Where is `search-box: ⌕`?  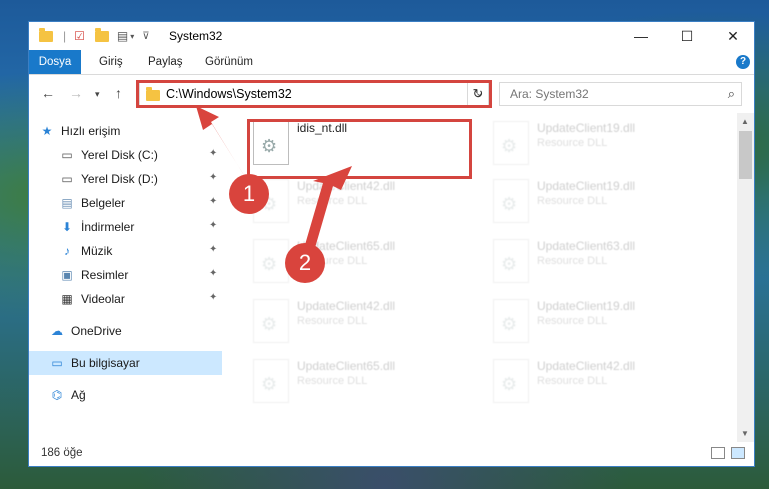 search-box: ⌕ is located at coordinates (620, 94).